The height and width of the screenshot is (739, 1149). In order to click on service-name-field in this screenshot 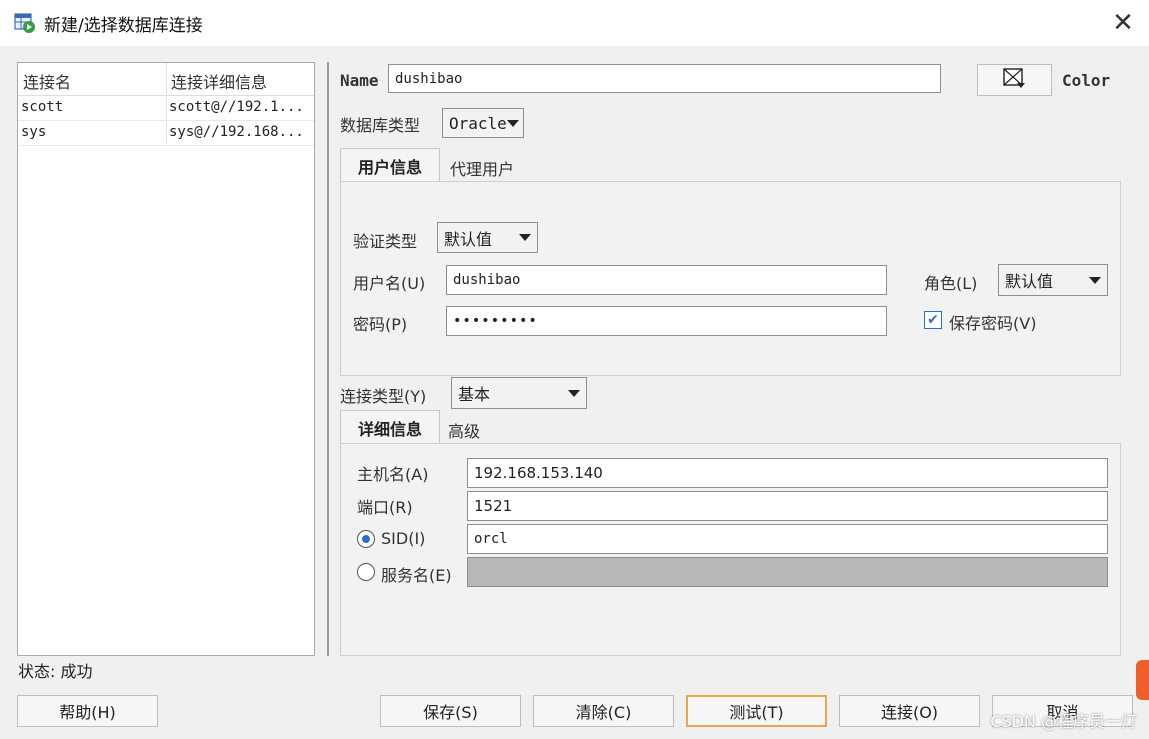, I will do `click(787, 572)`.